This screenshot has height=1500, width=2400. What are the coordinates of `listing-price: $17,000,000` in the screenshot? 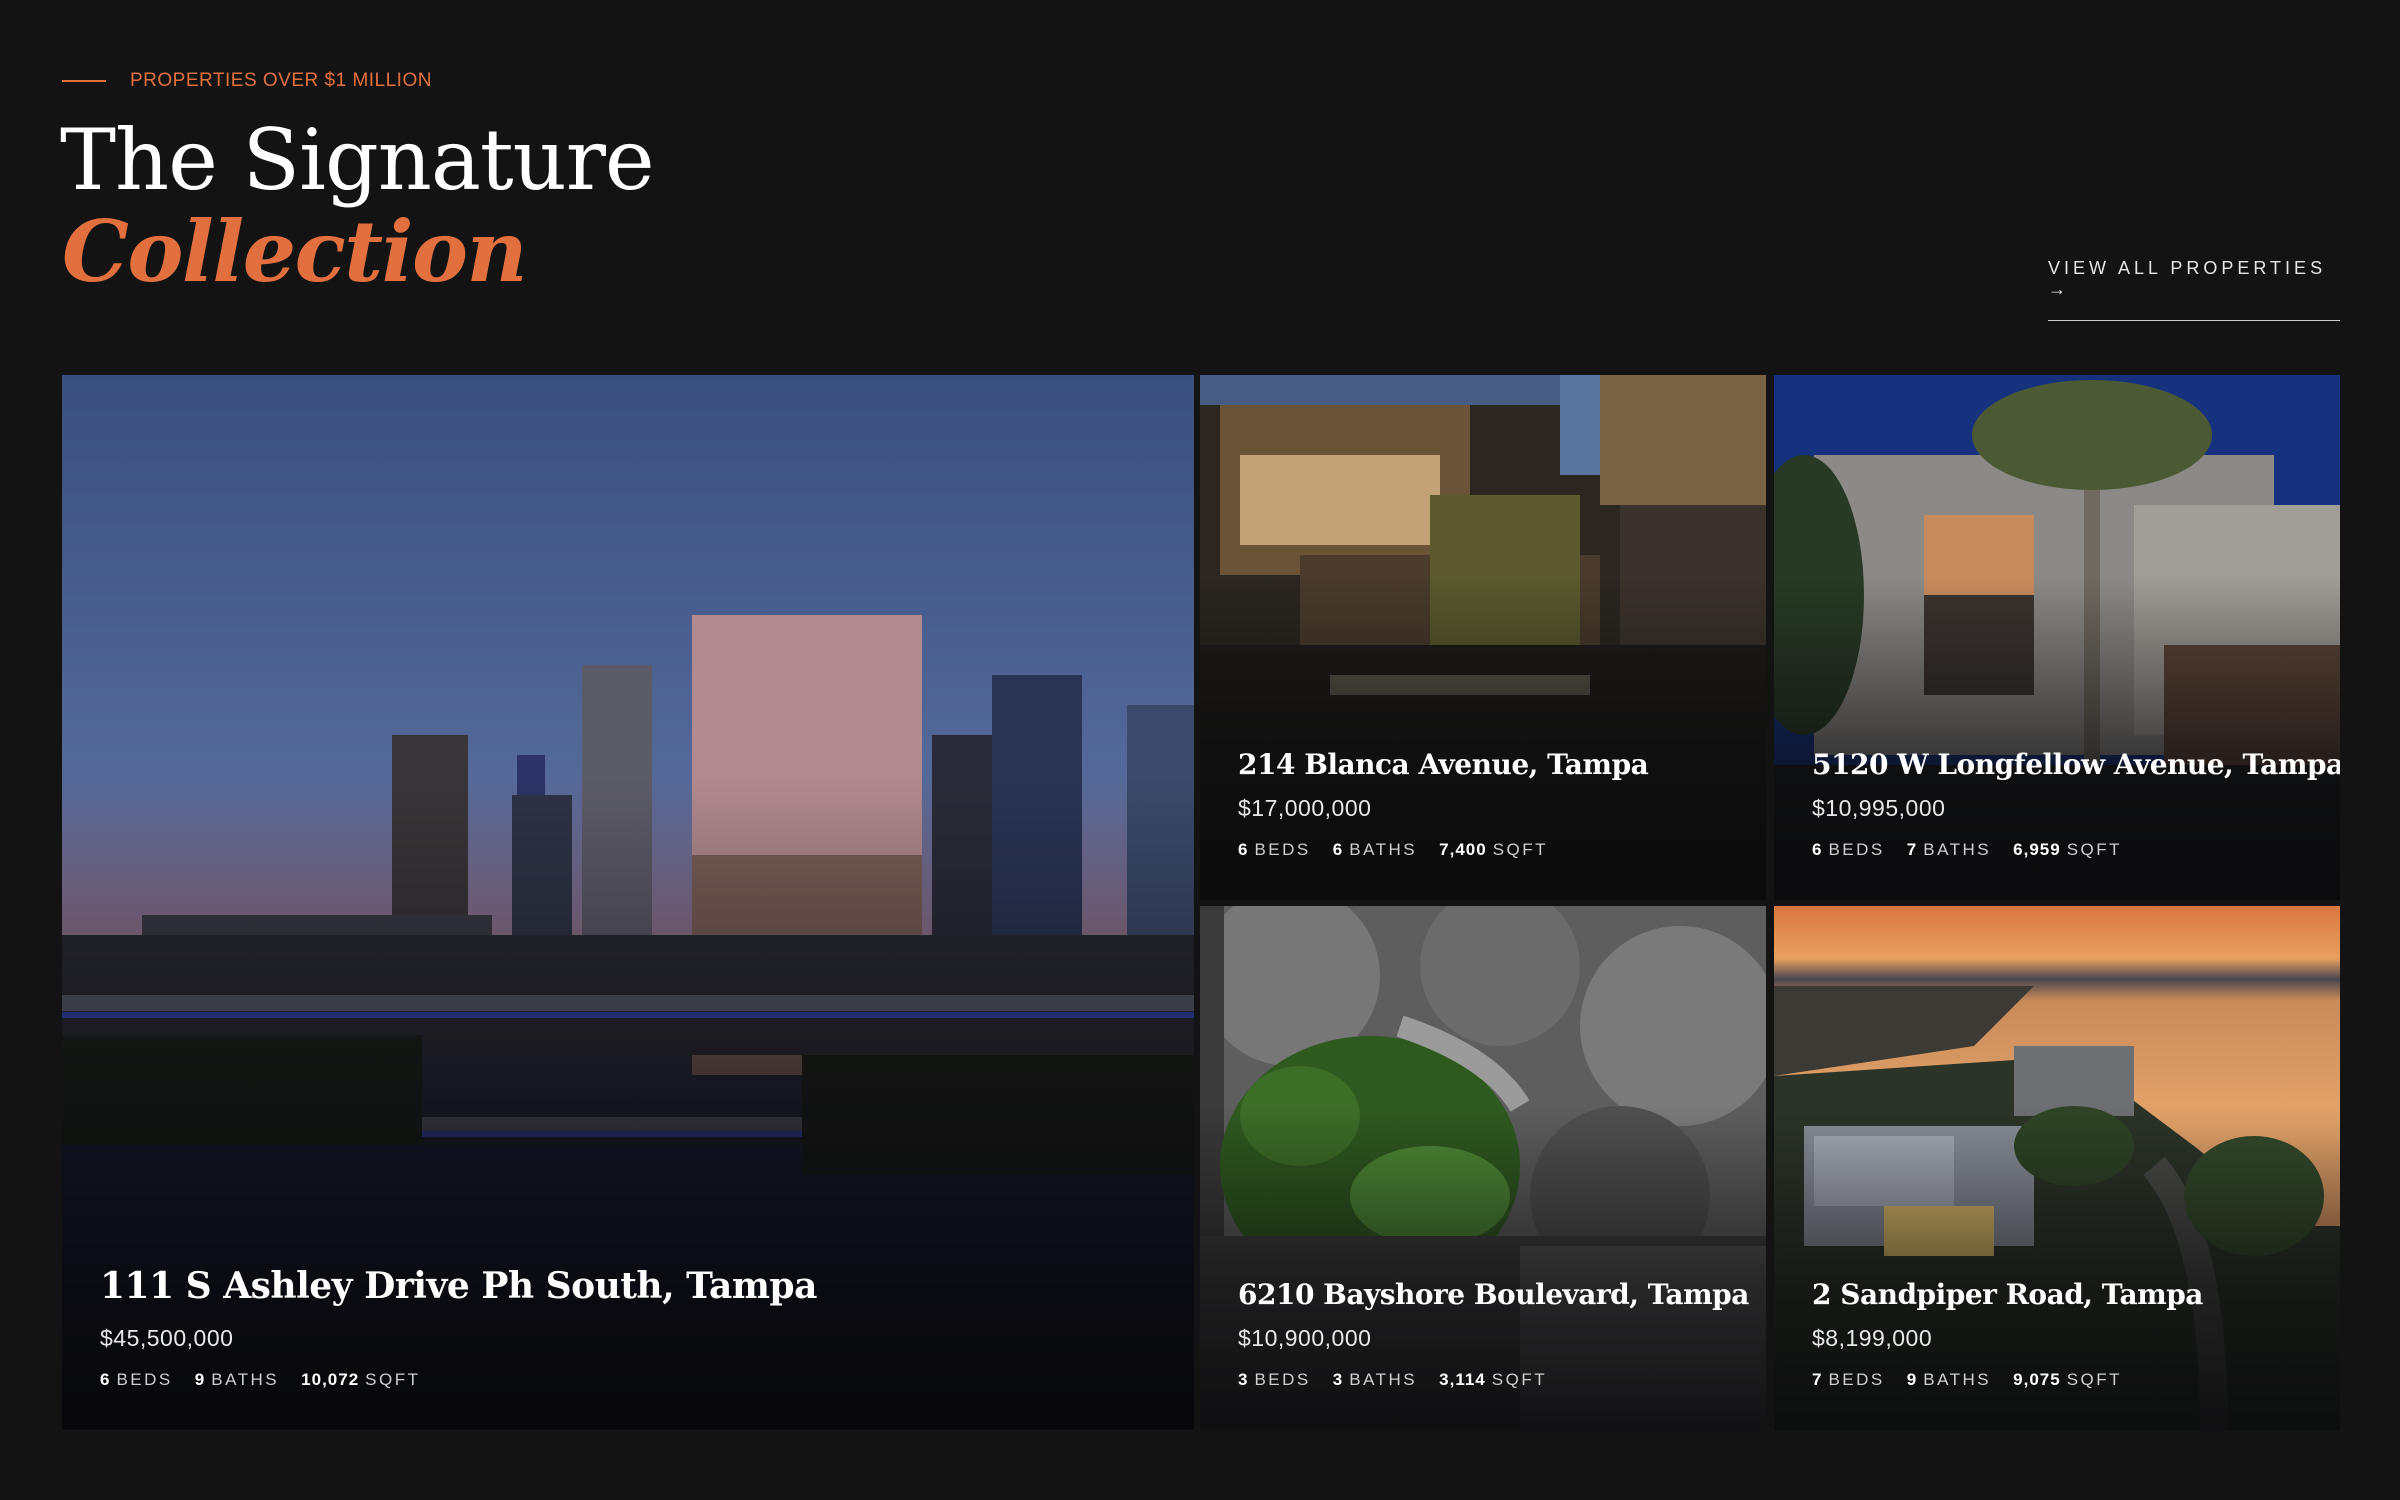 It's located at (1305, 808).